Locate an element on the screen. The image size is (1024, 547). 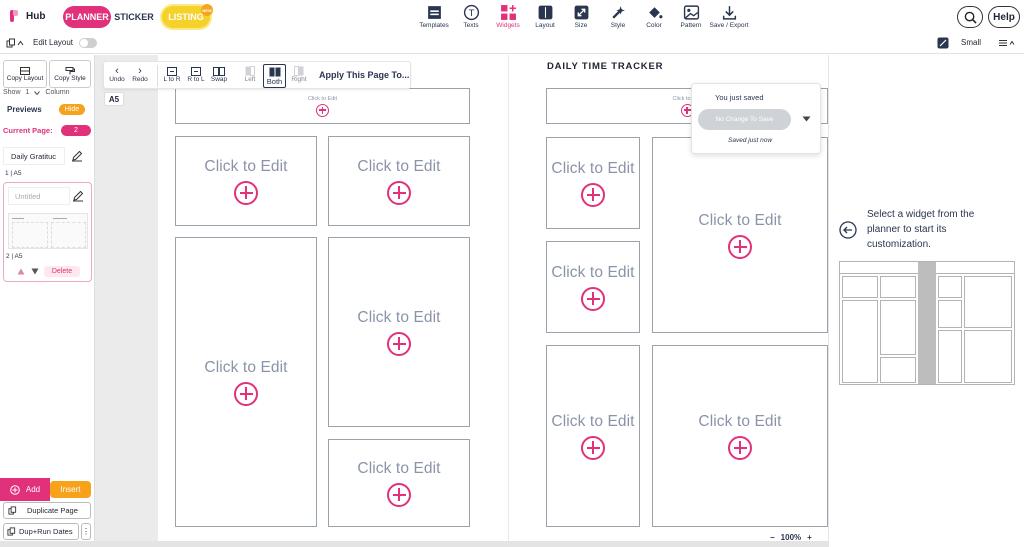
view-both-button: Both is located at coordinates (274, 76).